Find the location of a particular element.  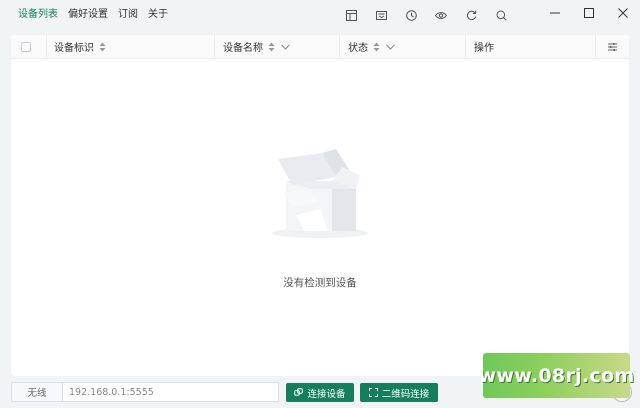

inbox-button is located at coordinates (381, 15).